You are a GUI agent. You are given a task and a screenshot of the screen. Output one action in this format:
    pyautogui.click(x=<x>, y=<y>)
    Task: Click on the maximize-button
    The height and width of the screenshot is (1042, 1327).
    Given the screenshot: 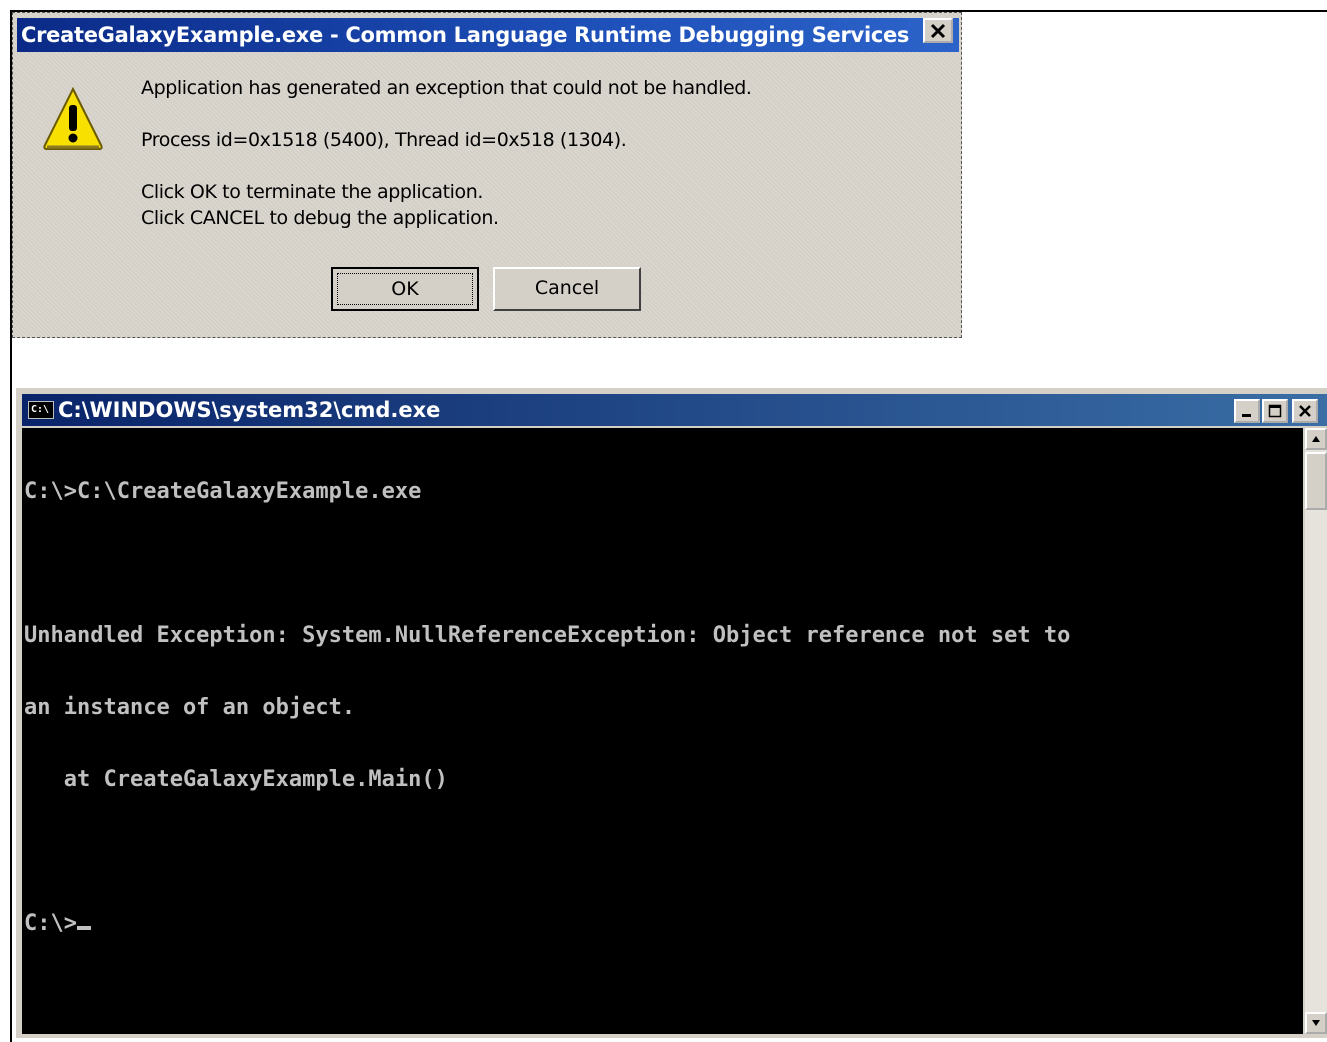 What is the action you would take?
    pyautogui.click(x=1275, y=411)
    